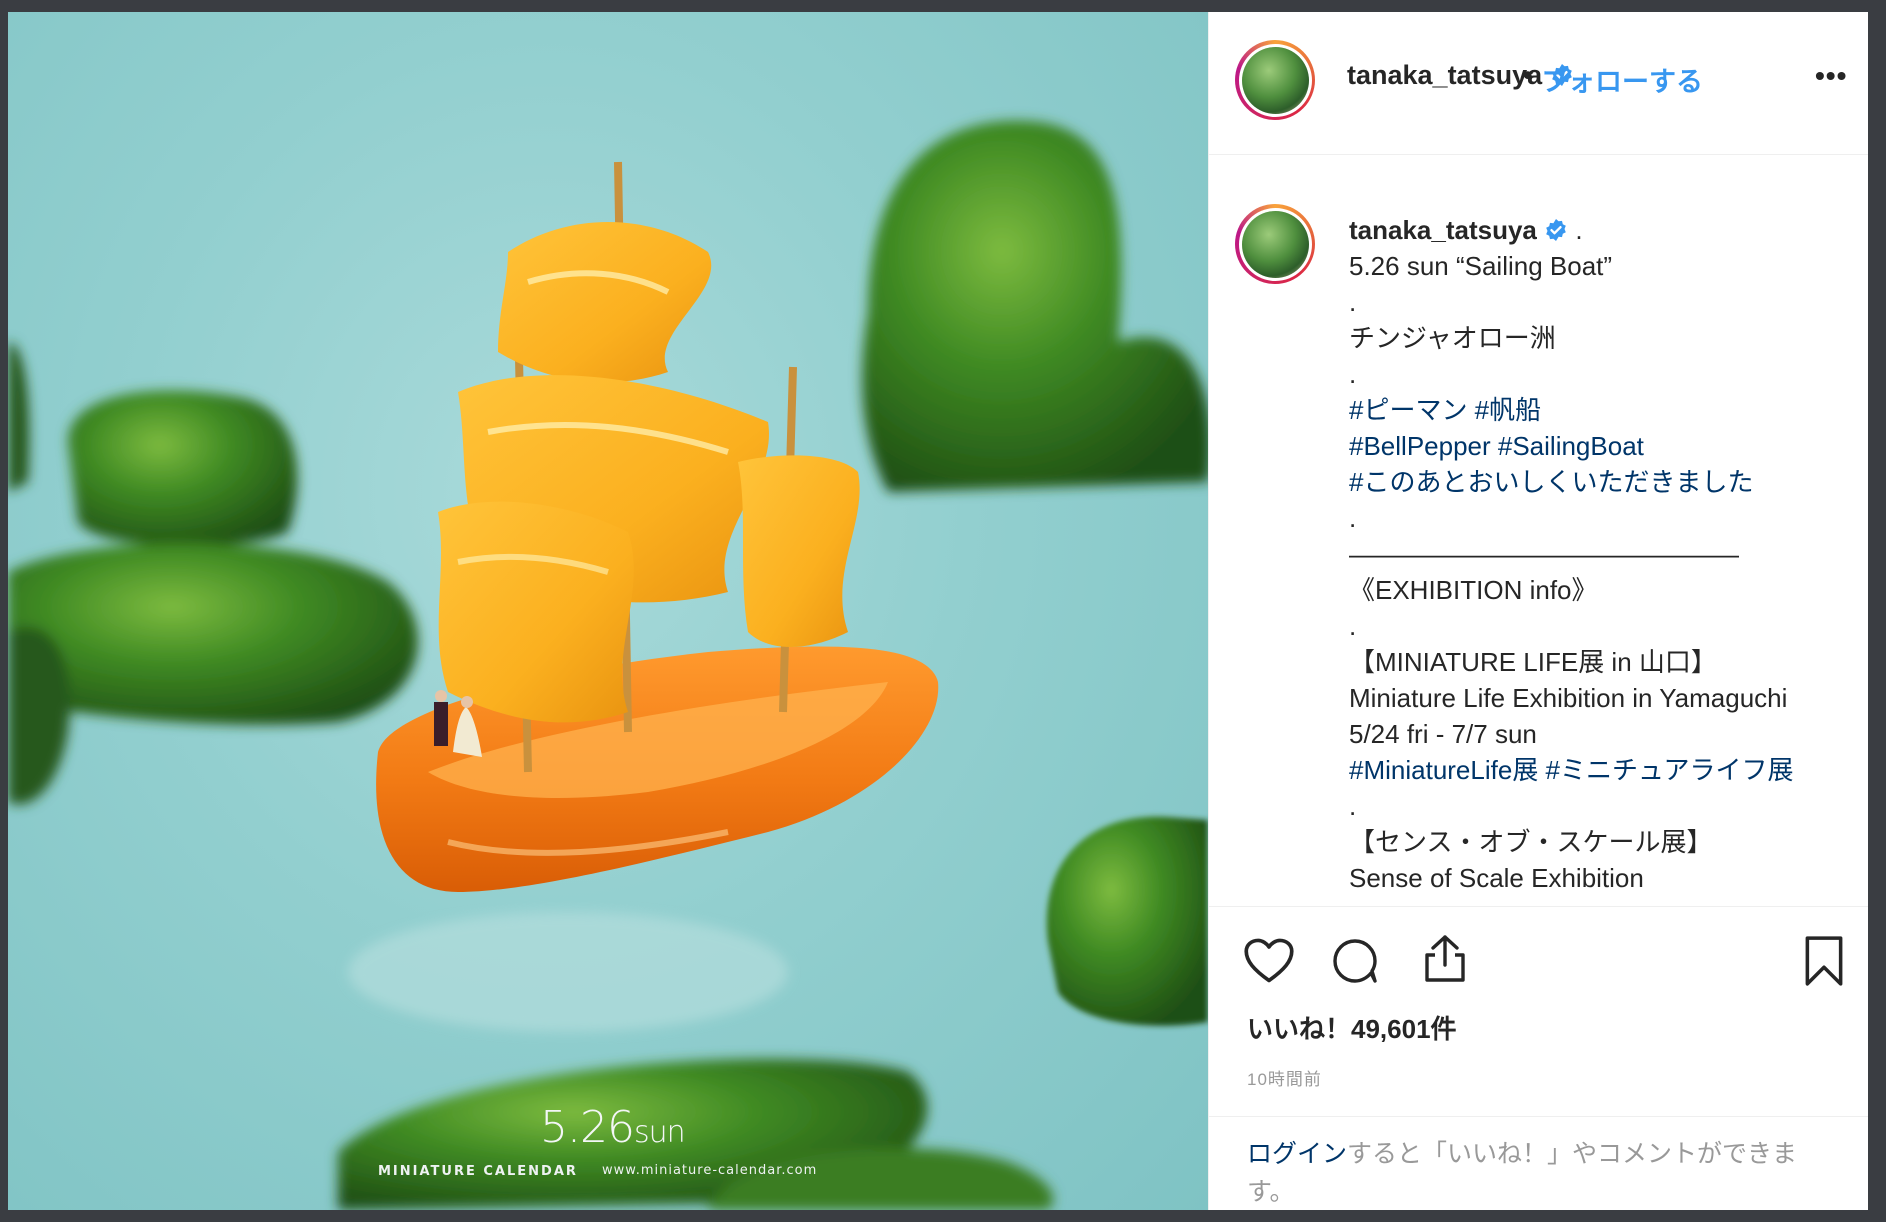  I want to click on caption-line: 5.26 sun “Sailing Boat”, so click(1481, 266).